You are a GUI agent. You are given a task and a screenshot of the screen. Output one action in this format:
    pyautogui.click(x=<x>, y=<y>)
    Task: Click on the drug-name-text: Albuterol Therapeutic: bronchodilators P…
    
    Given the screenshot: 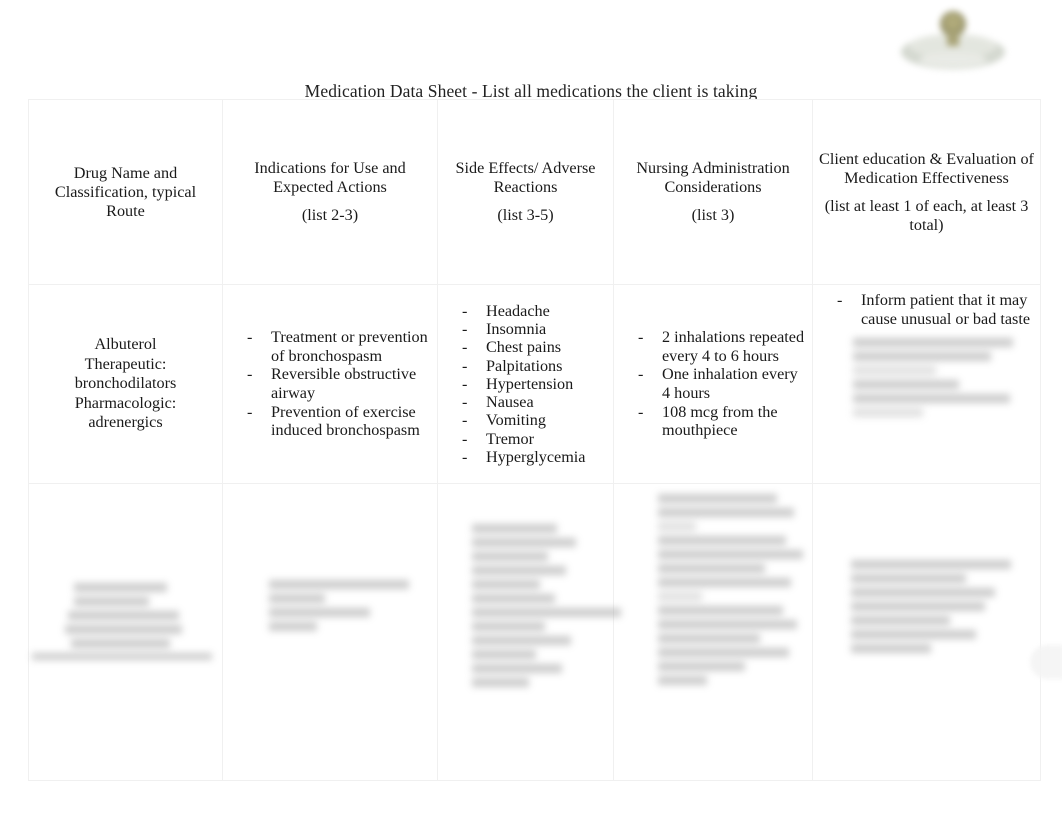 What is the action you would take?
    pyautogui.click(x=125, y=384)
    